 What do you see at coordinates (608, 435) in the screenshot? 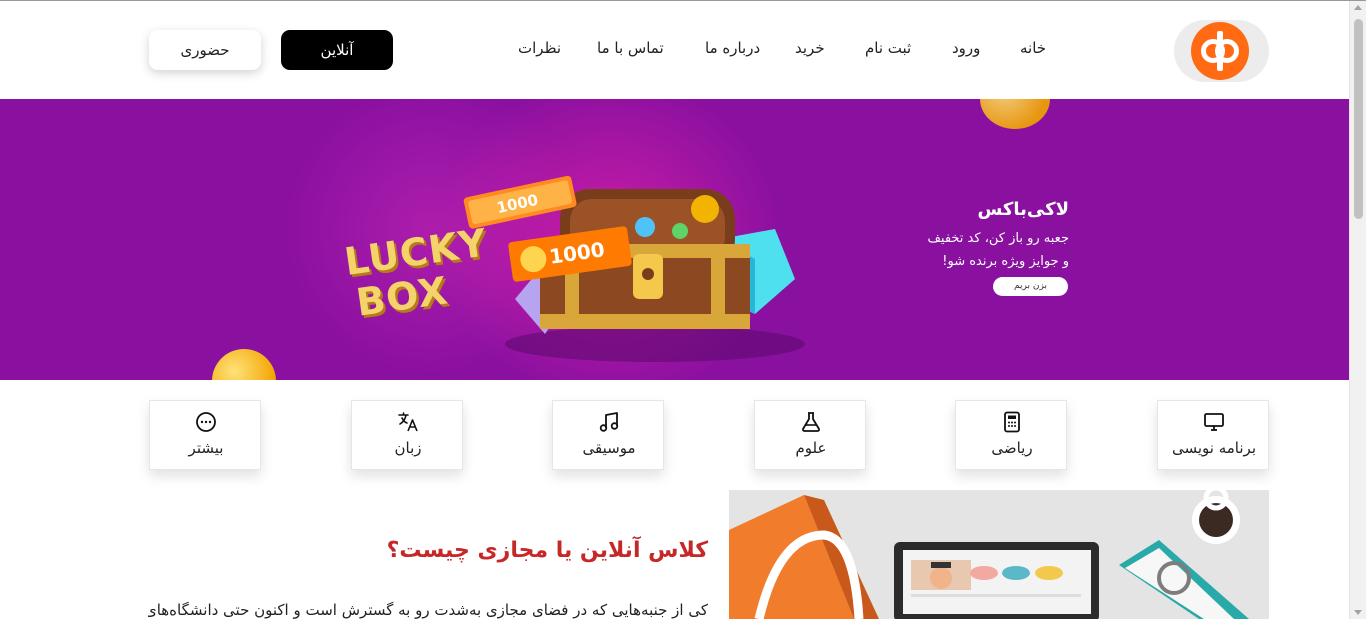
I see `category-music: موسیقی` at bounding box center [608, 435].